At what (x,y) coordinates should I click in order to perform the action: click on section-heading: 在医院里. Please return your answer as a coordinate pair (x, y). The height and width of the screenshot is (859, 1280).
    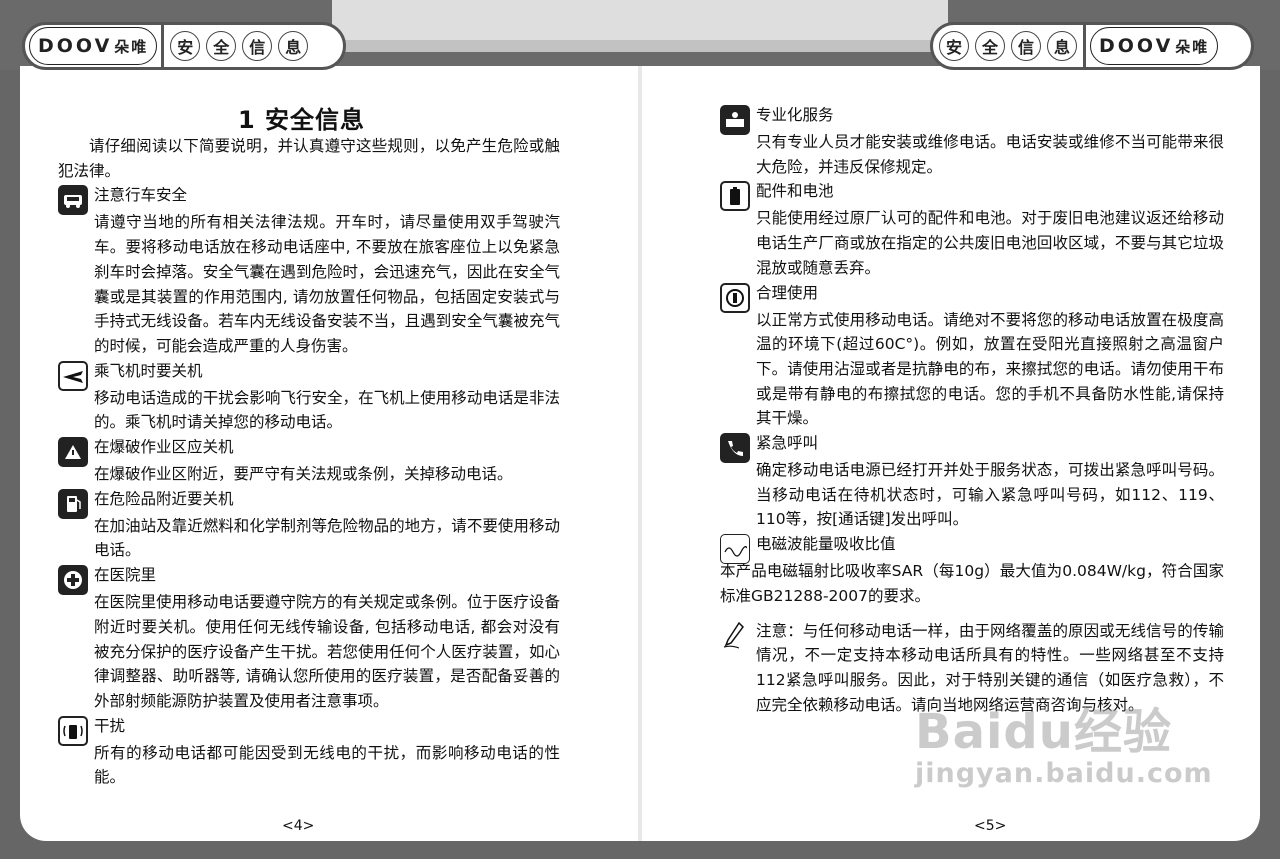
    Looking at the image, I should click on (125, 575).